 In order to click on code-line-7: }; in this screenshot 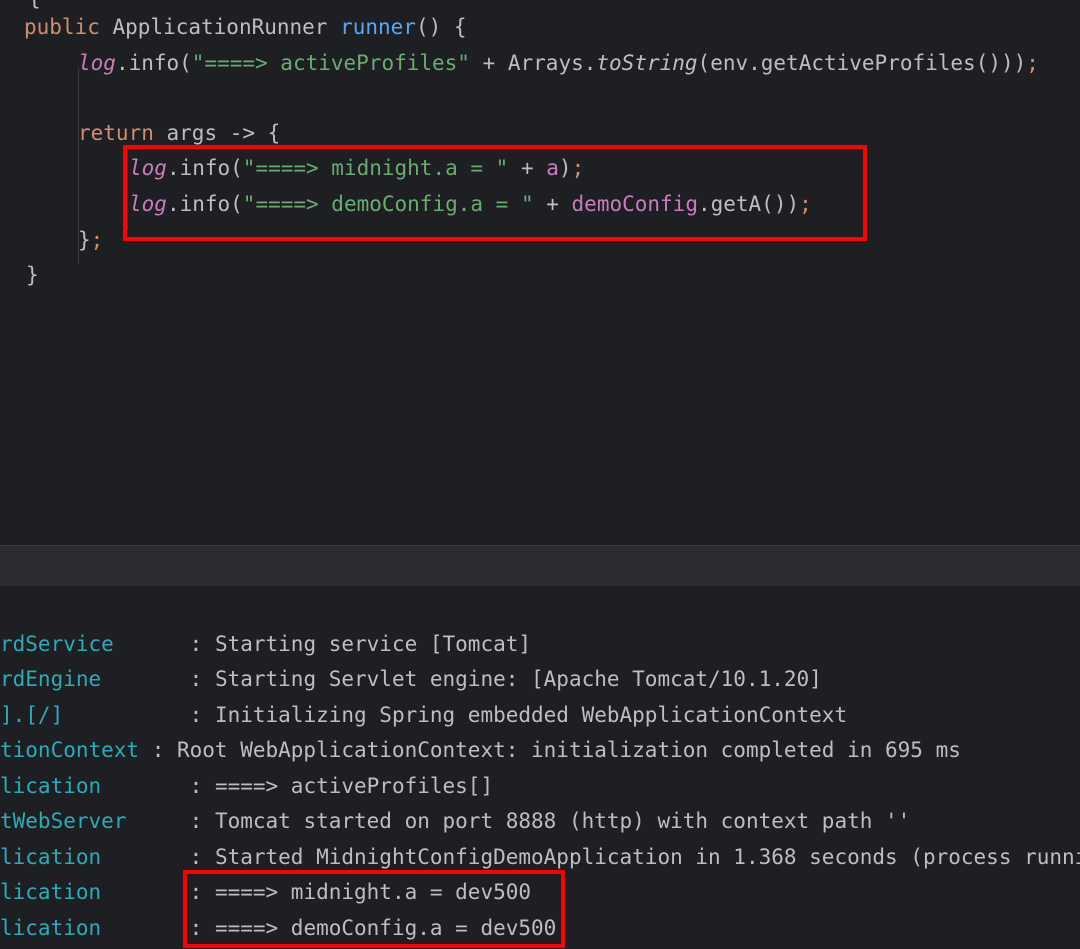, I will do `click(90, 240)`.